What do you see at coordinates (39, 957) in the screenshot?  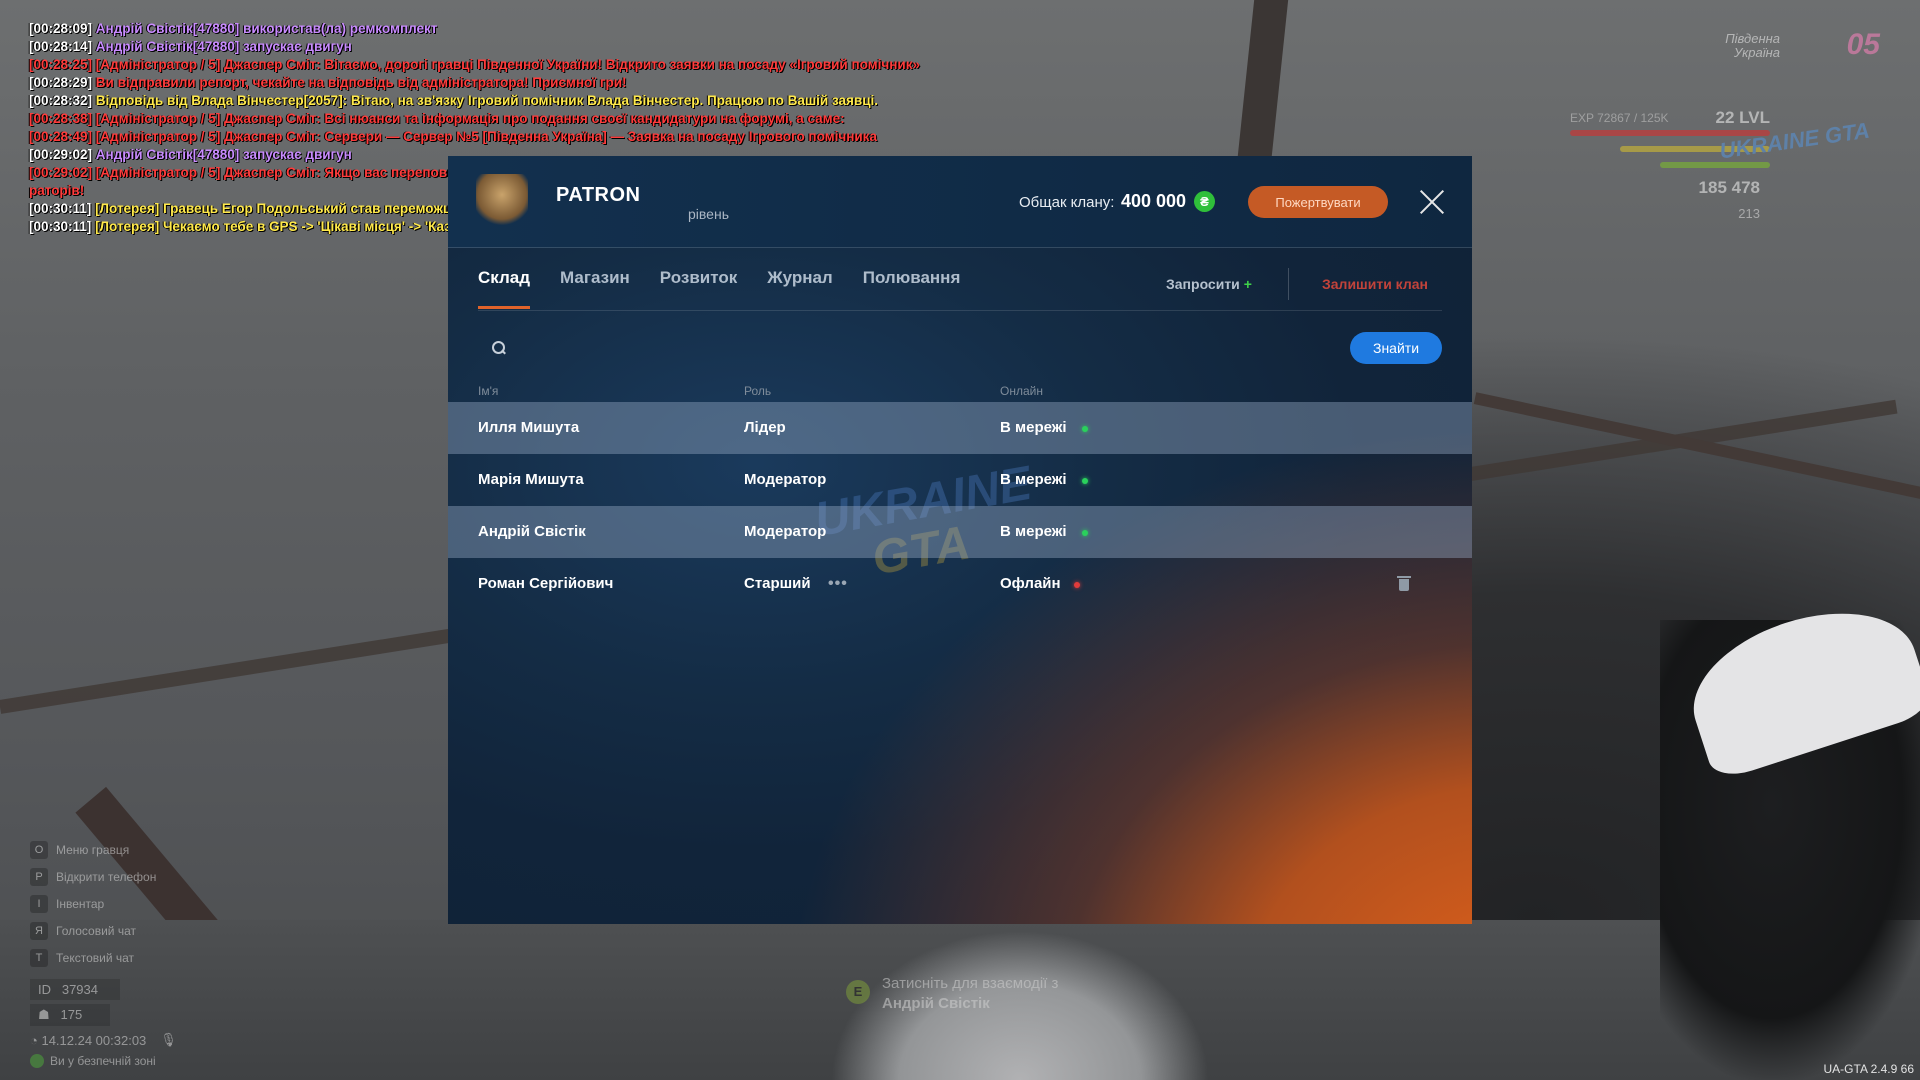 I see `key-cap: T` at bounding box center [39, 957].